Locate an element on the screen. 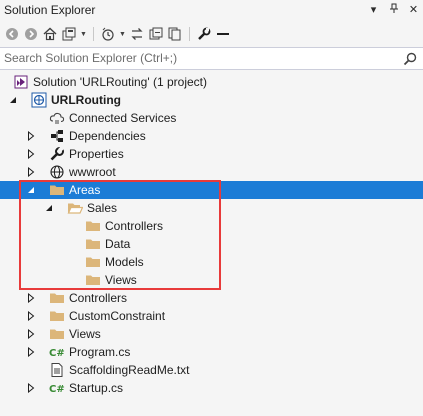 This screenshot has height=416, width=423. tree-item-label: wwwroot is located at coordinates (92, 172).